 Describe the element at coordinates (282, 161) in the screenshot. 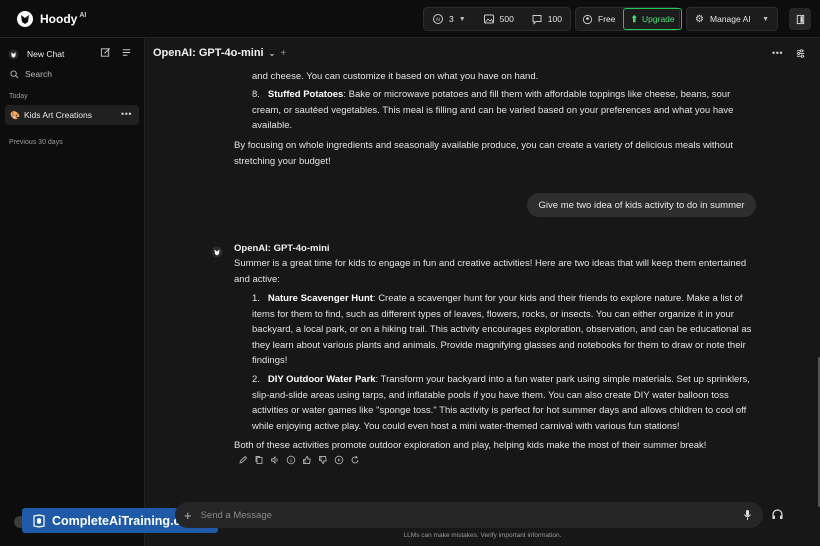

I see `prev-closing-line2: stretching your budget!` at that location.